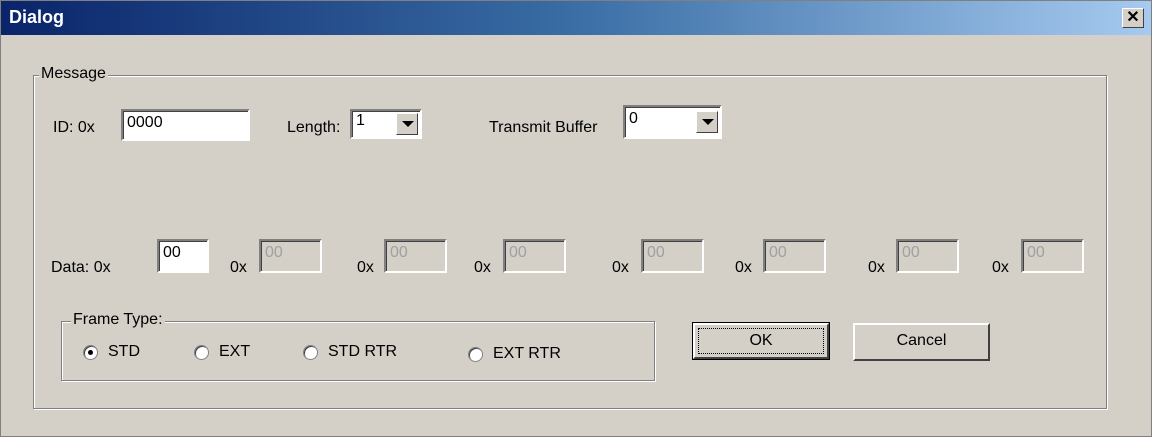  Describe the element at coordinates (386, 124) in the screenshot. I see `length-select: 1` at that location.